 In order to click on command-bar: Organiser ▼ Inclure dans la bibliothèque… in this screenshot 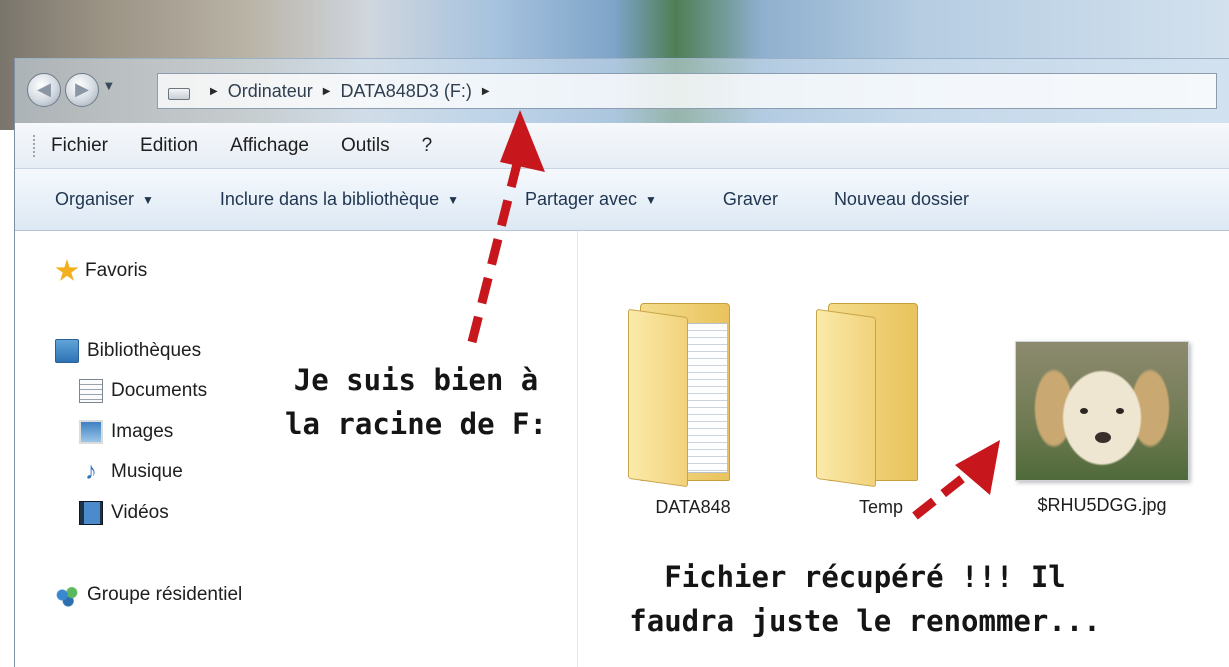, I will do `click(622, 200)`.